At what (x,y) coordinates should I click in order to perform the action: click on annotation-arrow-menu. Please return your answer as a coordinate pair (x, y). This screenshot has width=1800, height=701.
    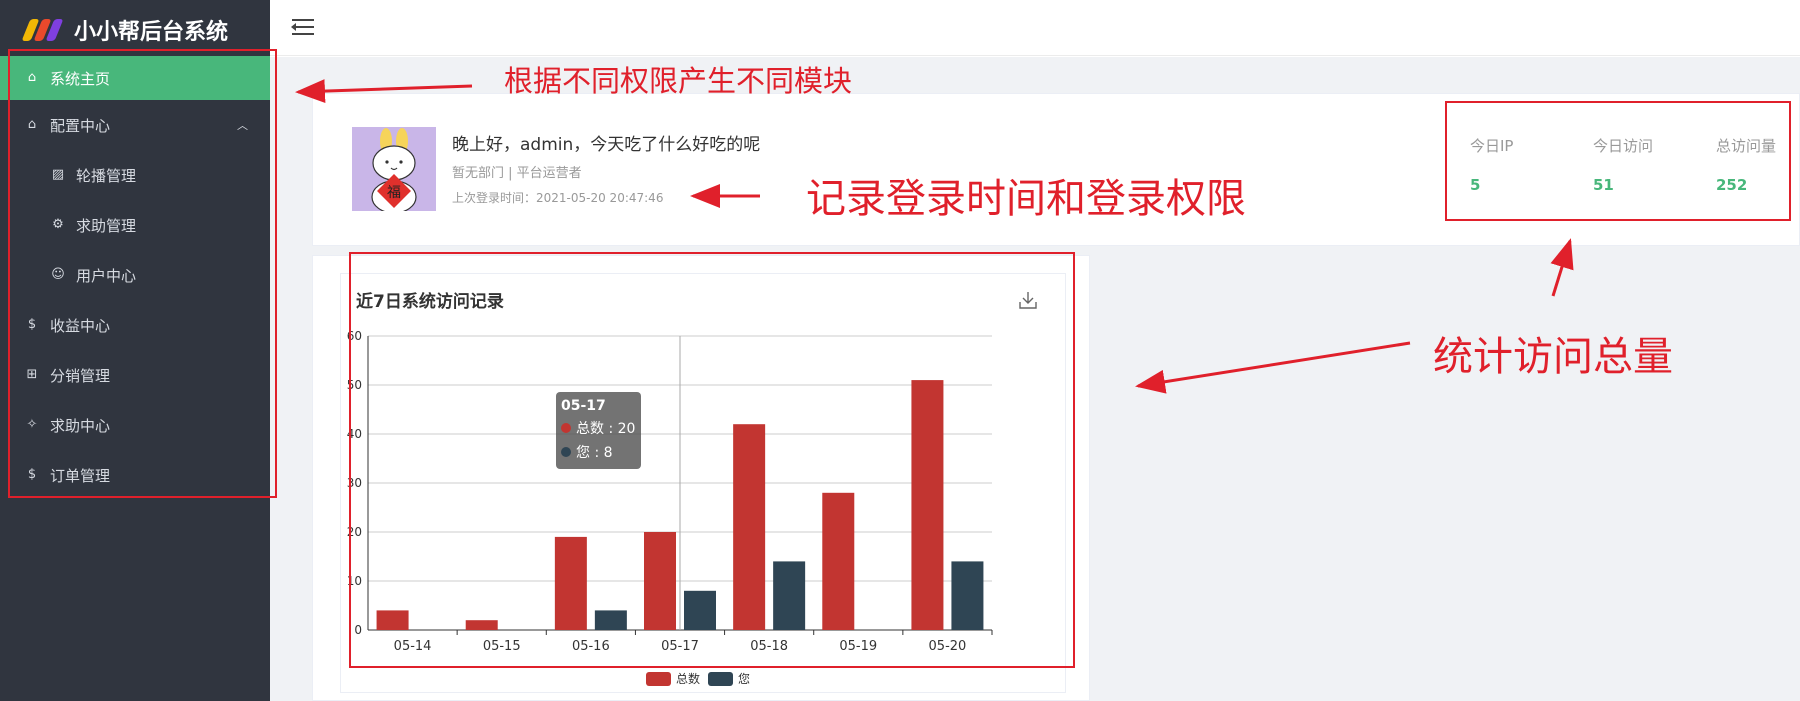
    Looking at the image, I should click on (384, 91).